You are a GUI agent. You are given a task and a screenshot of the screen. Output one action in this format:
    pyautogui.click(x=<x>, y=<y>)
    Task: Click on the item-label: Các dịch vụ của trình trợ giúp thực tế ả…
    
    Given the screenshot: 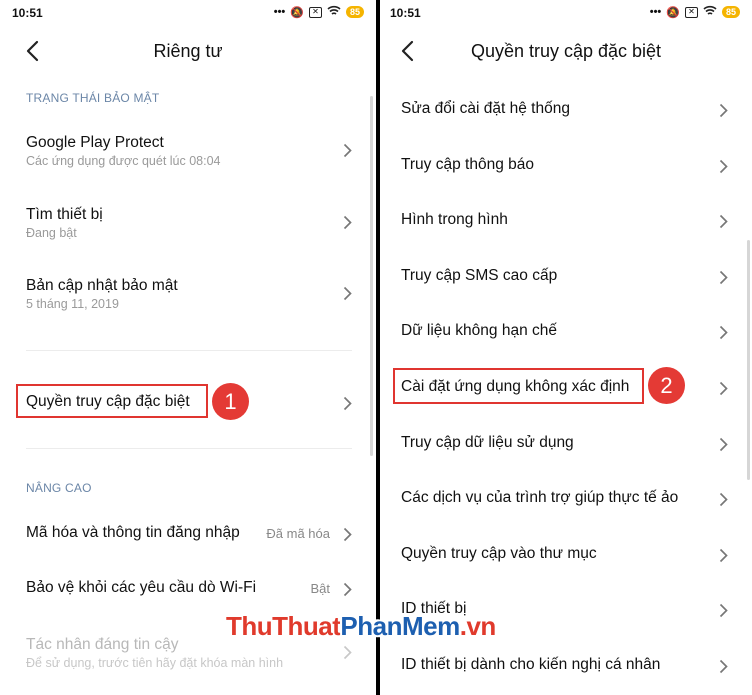 What is the action you would take?
    pyautogui.click(x=540, y=497)
    